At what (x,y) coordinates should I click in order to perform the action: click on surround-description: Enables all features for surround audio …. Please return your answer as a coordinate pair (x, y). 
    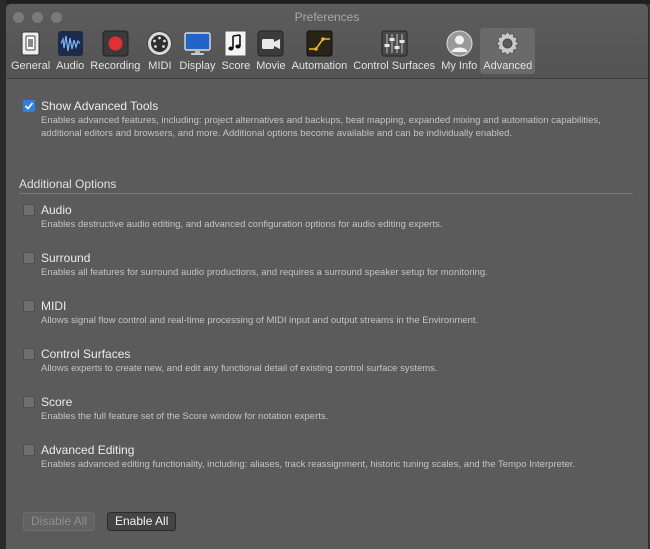
    Looking at the image, I should click on (264, 272).